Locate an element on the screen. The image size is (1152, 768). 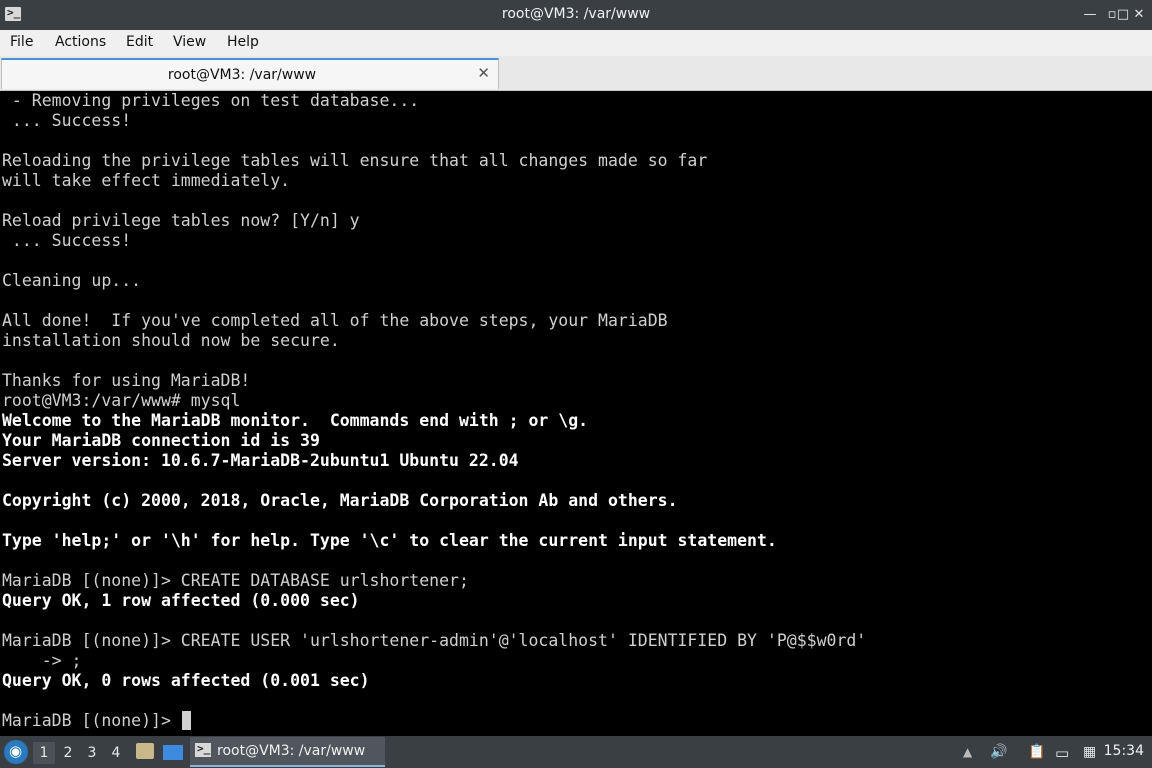
terminal-tab: root@VM3: /var/www ✕ is located at coordinates (250, 73).